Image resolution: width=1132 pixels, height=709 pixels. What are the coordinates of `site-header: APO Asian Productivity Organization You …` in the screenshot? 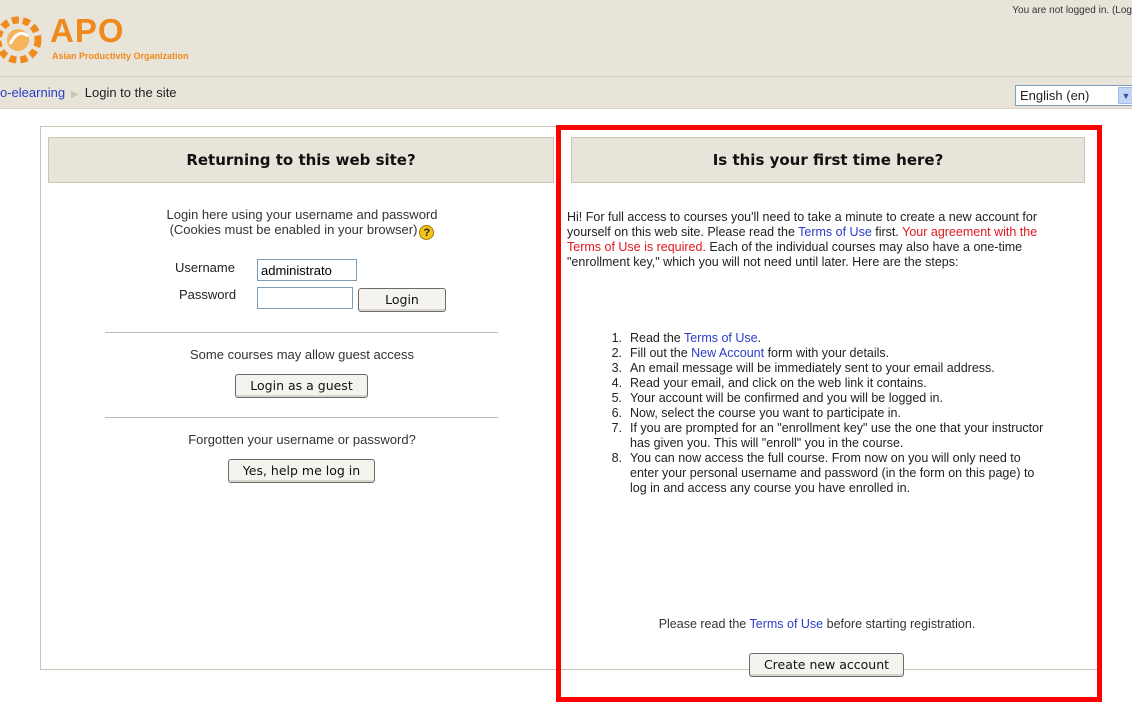 It's located at (566, 38).